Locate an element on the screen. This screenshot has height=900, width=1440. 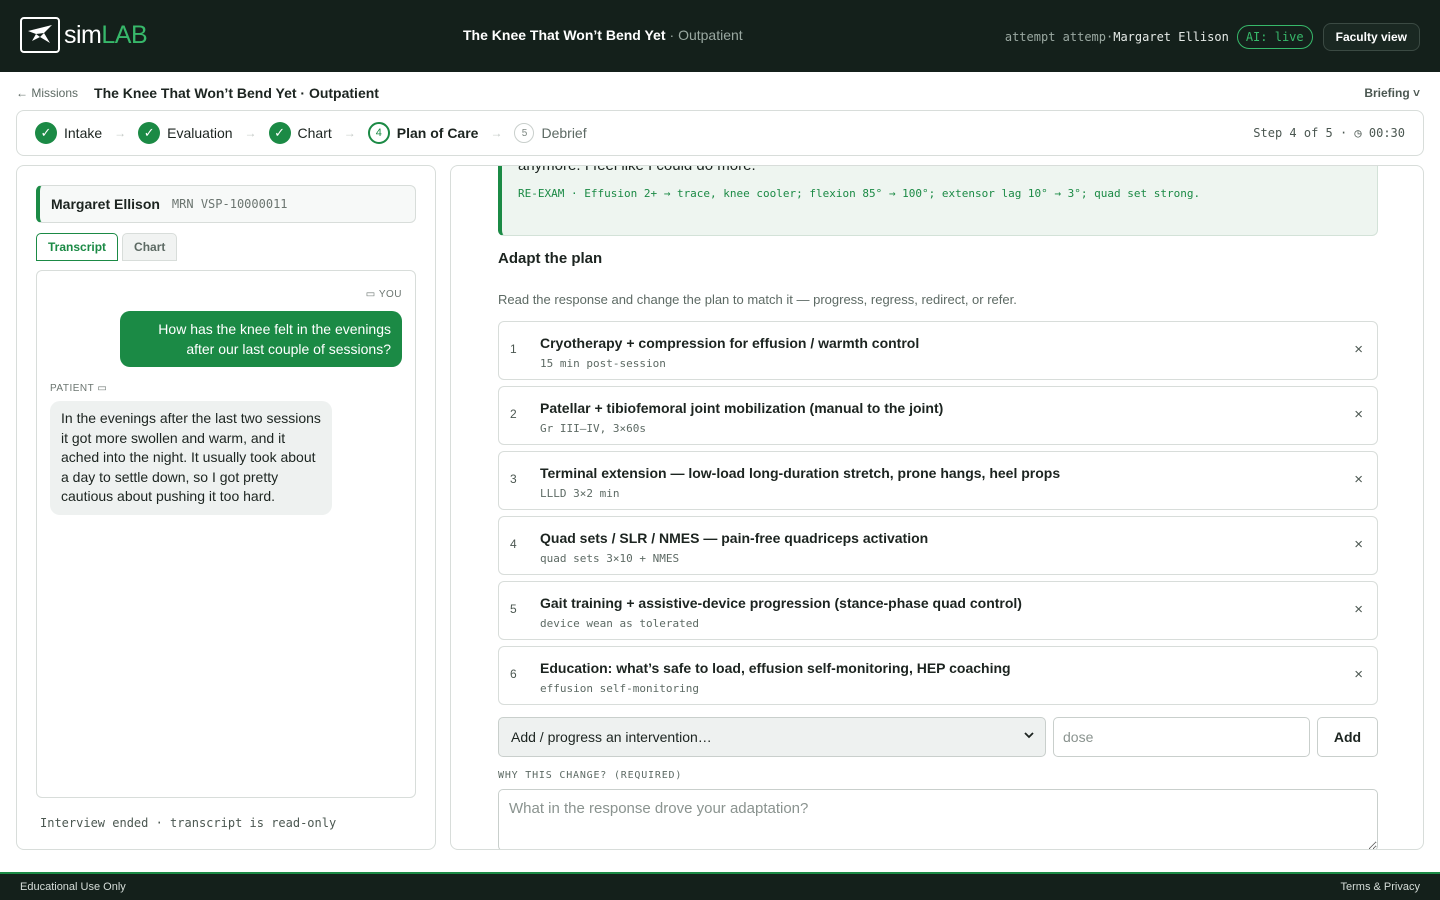
educational-use-note: Educational Use Only is located at coordinates (73, 887).